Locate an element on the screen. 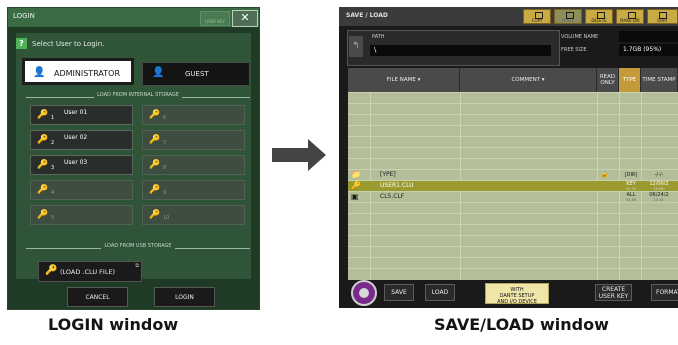 This screenshot has height=345, width=678. parent-directory-button: ↰ is located at coordinates (356, 46).